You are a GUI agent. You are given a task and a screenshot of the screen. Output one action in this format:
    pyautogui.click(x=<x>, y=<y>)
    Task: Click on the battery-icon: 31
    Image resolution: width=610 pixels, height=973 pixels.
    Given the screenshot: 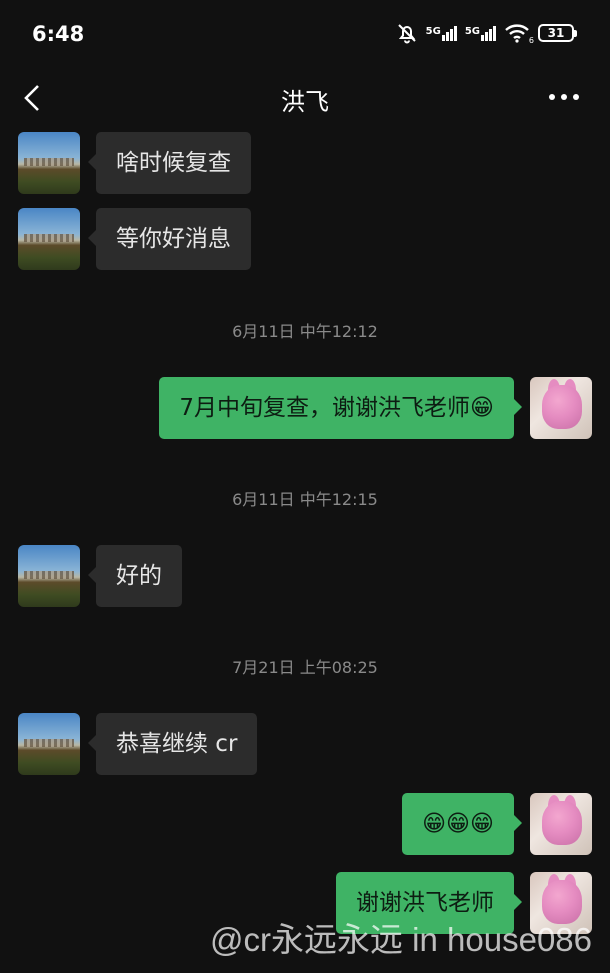 What is the action you would take?
    pyautogui.click(x=557, y=33)
    